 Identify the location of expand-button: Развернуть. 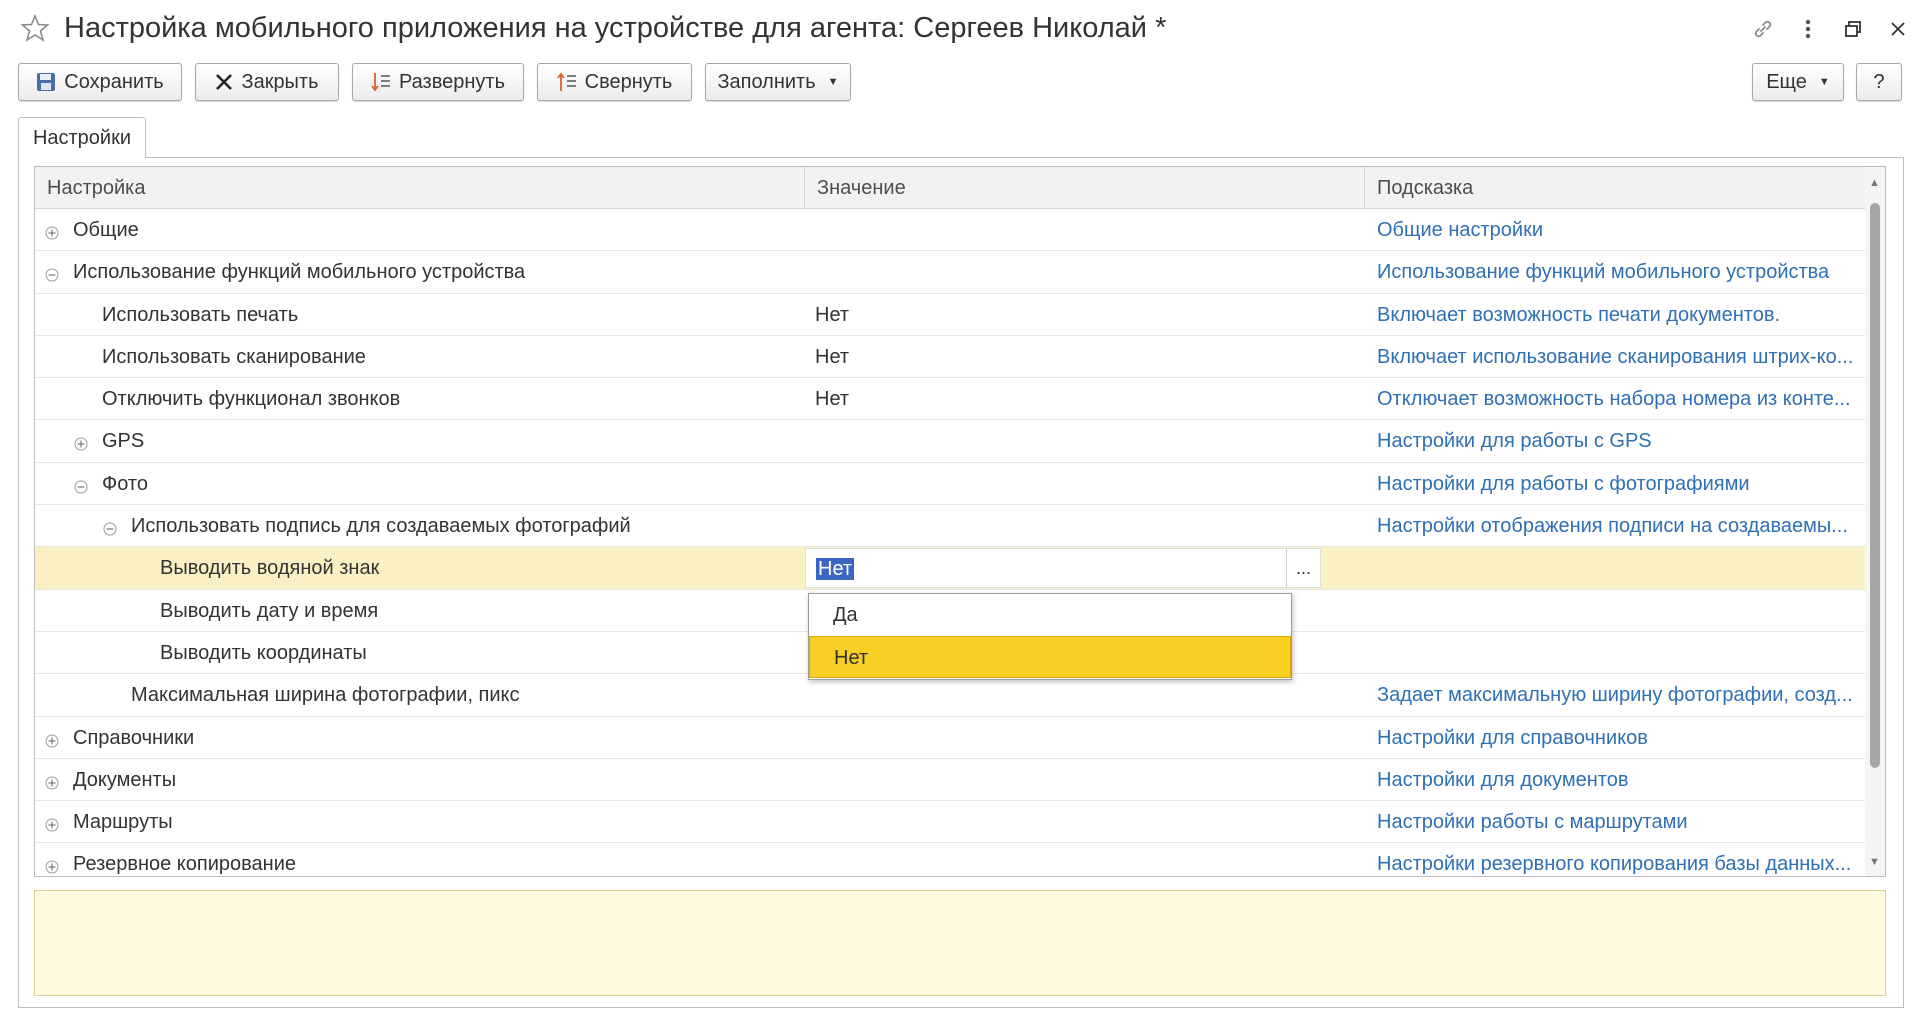
(438, 82).